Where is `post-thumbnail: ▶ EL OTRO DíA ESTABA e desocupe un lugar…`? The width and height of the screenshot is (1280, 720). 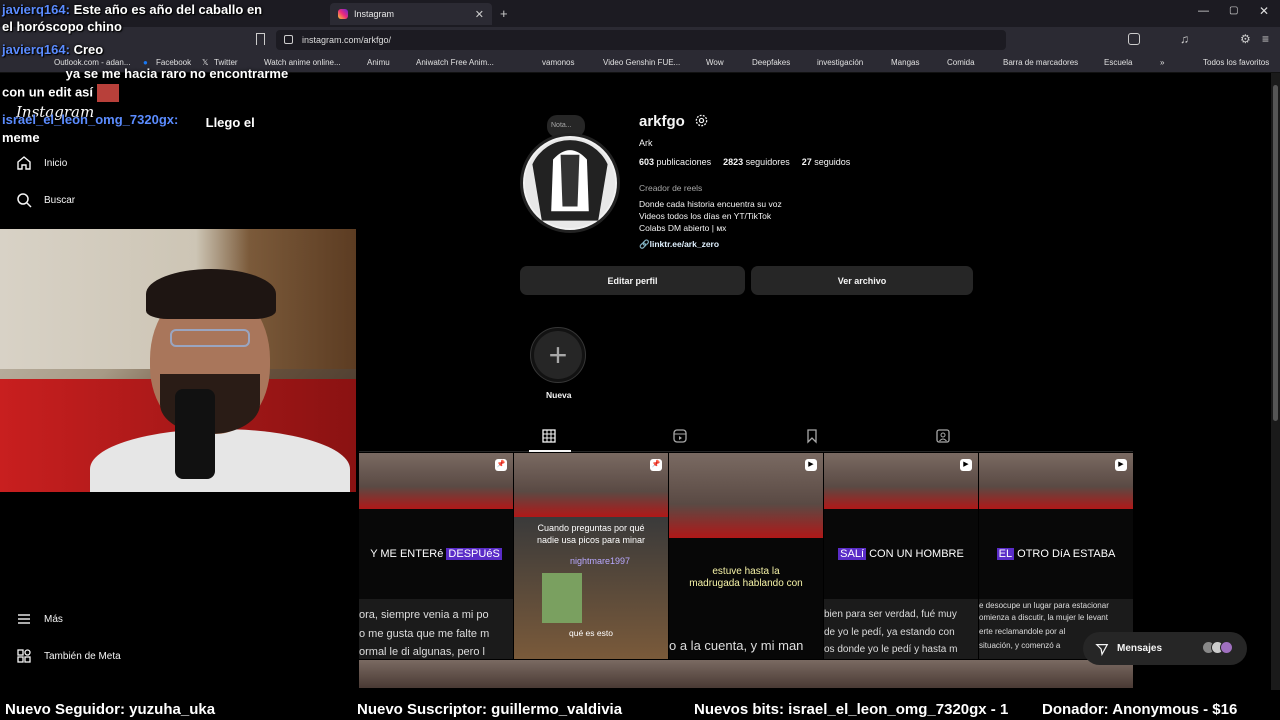
post-thumbnail: ▶ EL OTRO DíA ESTABA e desocupe un lugar… is located at coordinates (1056, 556).